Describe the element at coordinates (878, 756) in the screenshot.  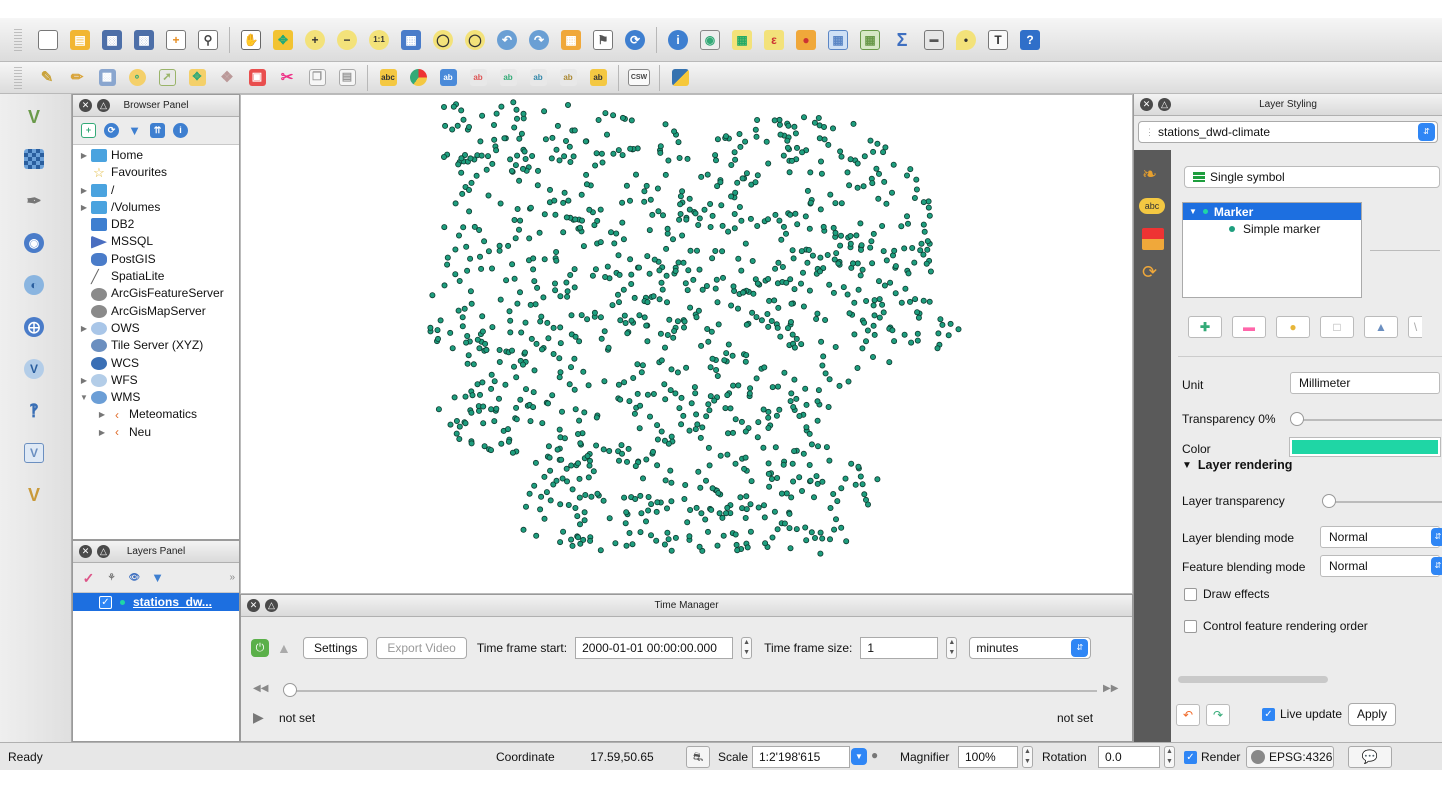
I see `lock-scale-icon: ●` at that location.